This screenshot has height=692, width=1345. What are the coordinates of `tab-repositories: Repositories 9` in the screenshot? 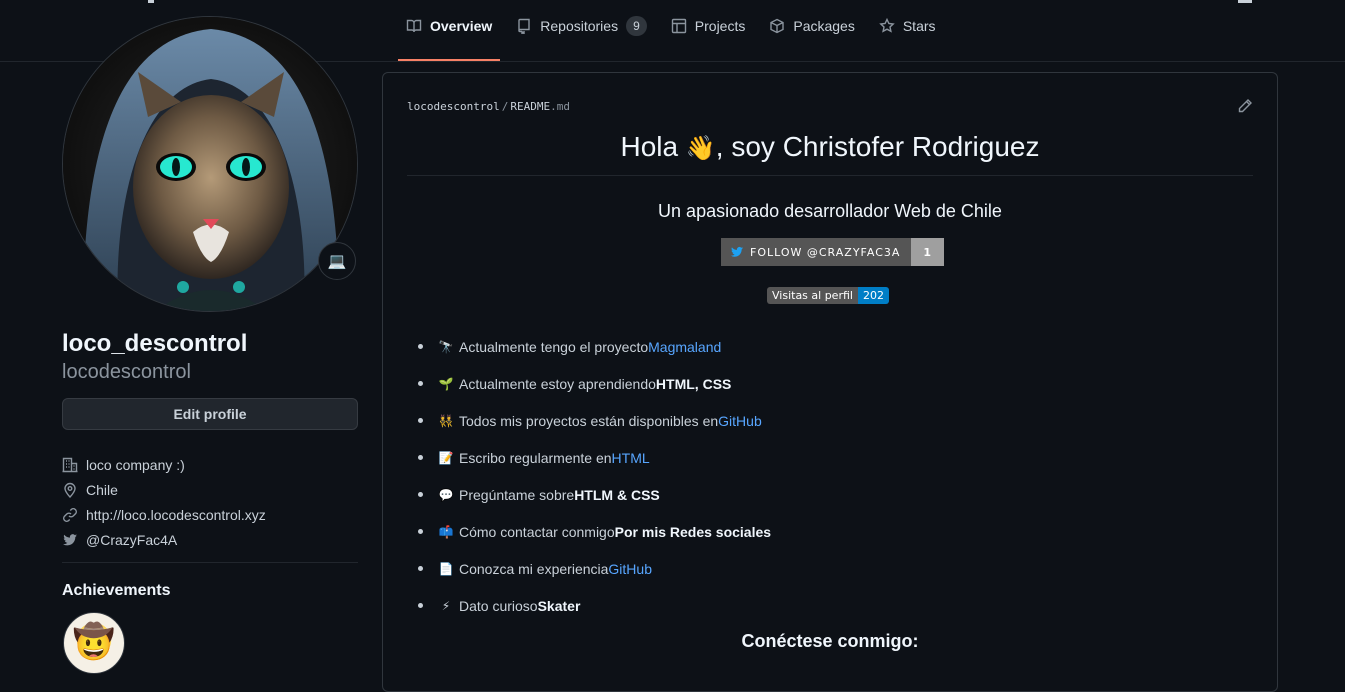 It's located at (581, 37).